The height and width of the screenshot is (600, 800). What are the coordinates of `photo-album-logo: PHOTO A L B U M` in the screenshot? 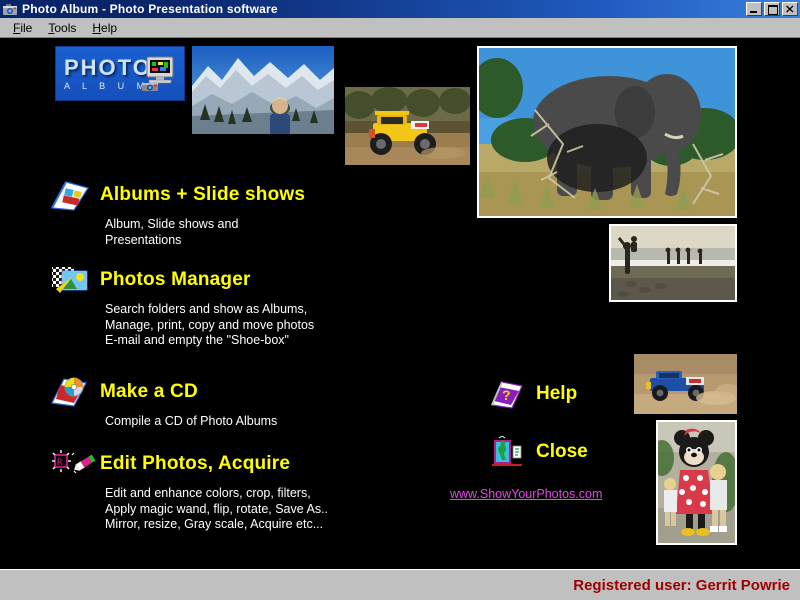 It's located at (120, 73).